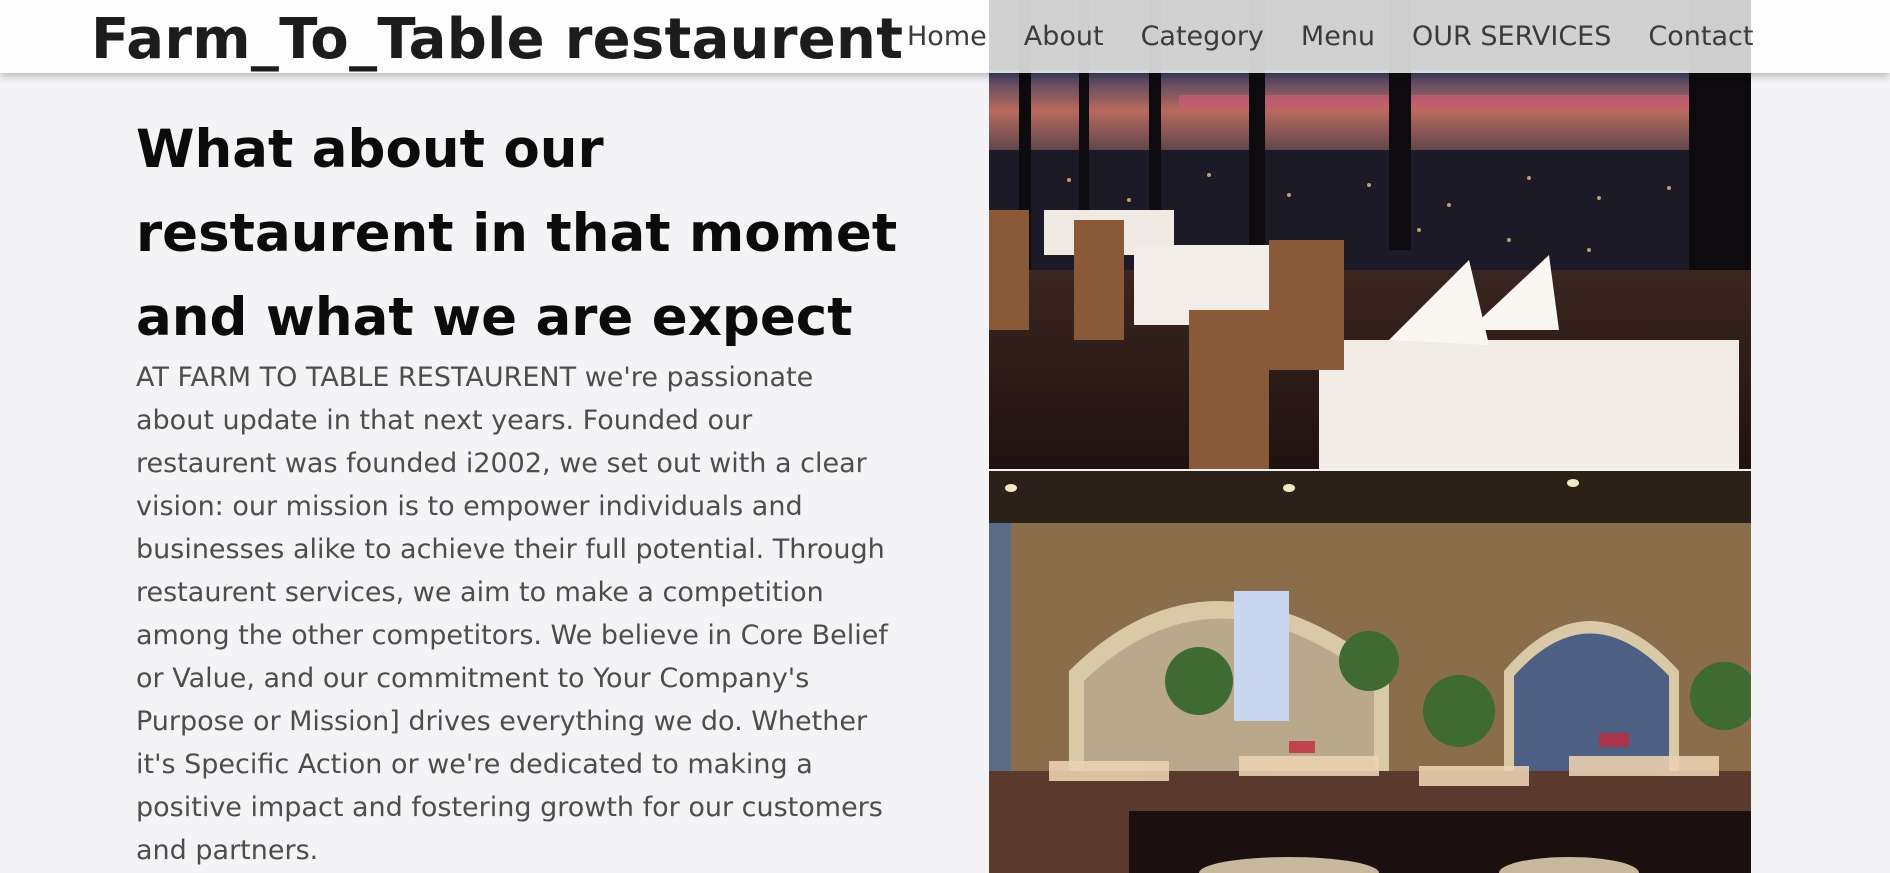 Image resolution: width=1890 pixels, height=873 pixels. Describe the element at coordinates (1511, 36) in the screenshot. I see `nav-link-our-services: OUR SERVICES` at that location.